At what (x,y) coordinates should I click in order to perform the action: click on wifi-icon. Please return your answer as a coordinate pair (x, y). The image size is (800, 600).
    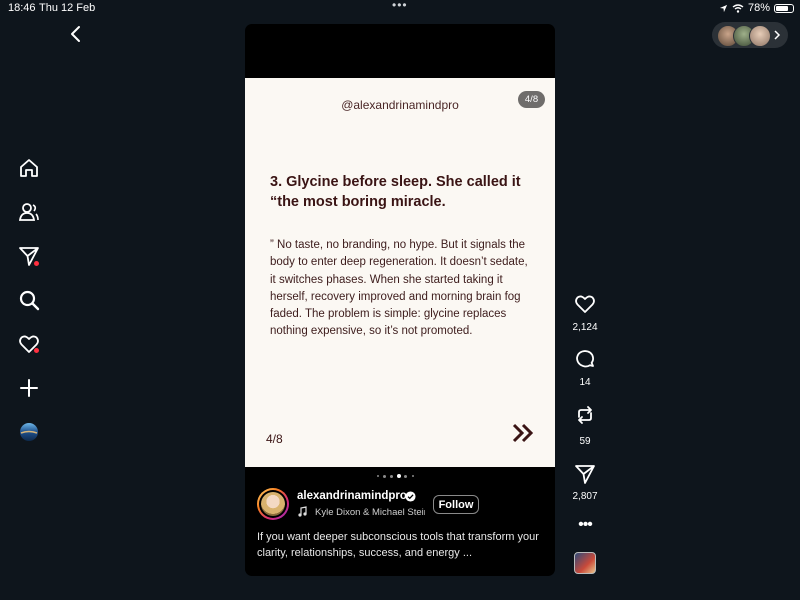
    Looking at the image, I should click on (738, 8).